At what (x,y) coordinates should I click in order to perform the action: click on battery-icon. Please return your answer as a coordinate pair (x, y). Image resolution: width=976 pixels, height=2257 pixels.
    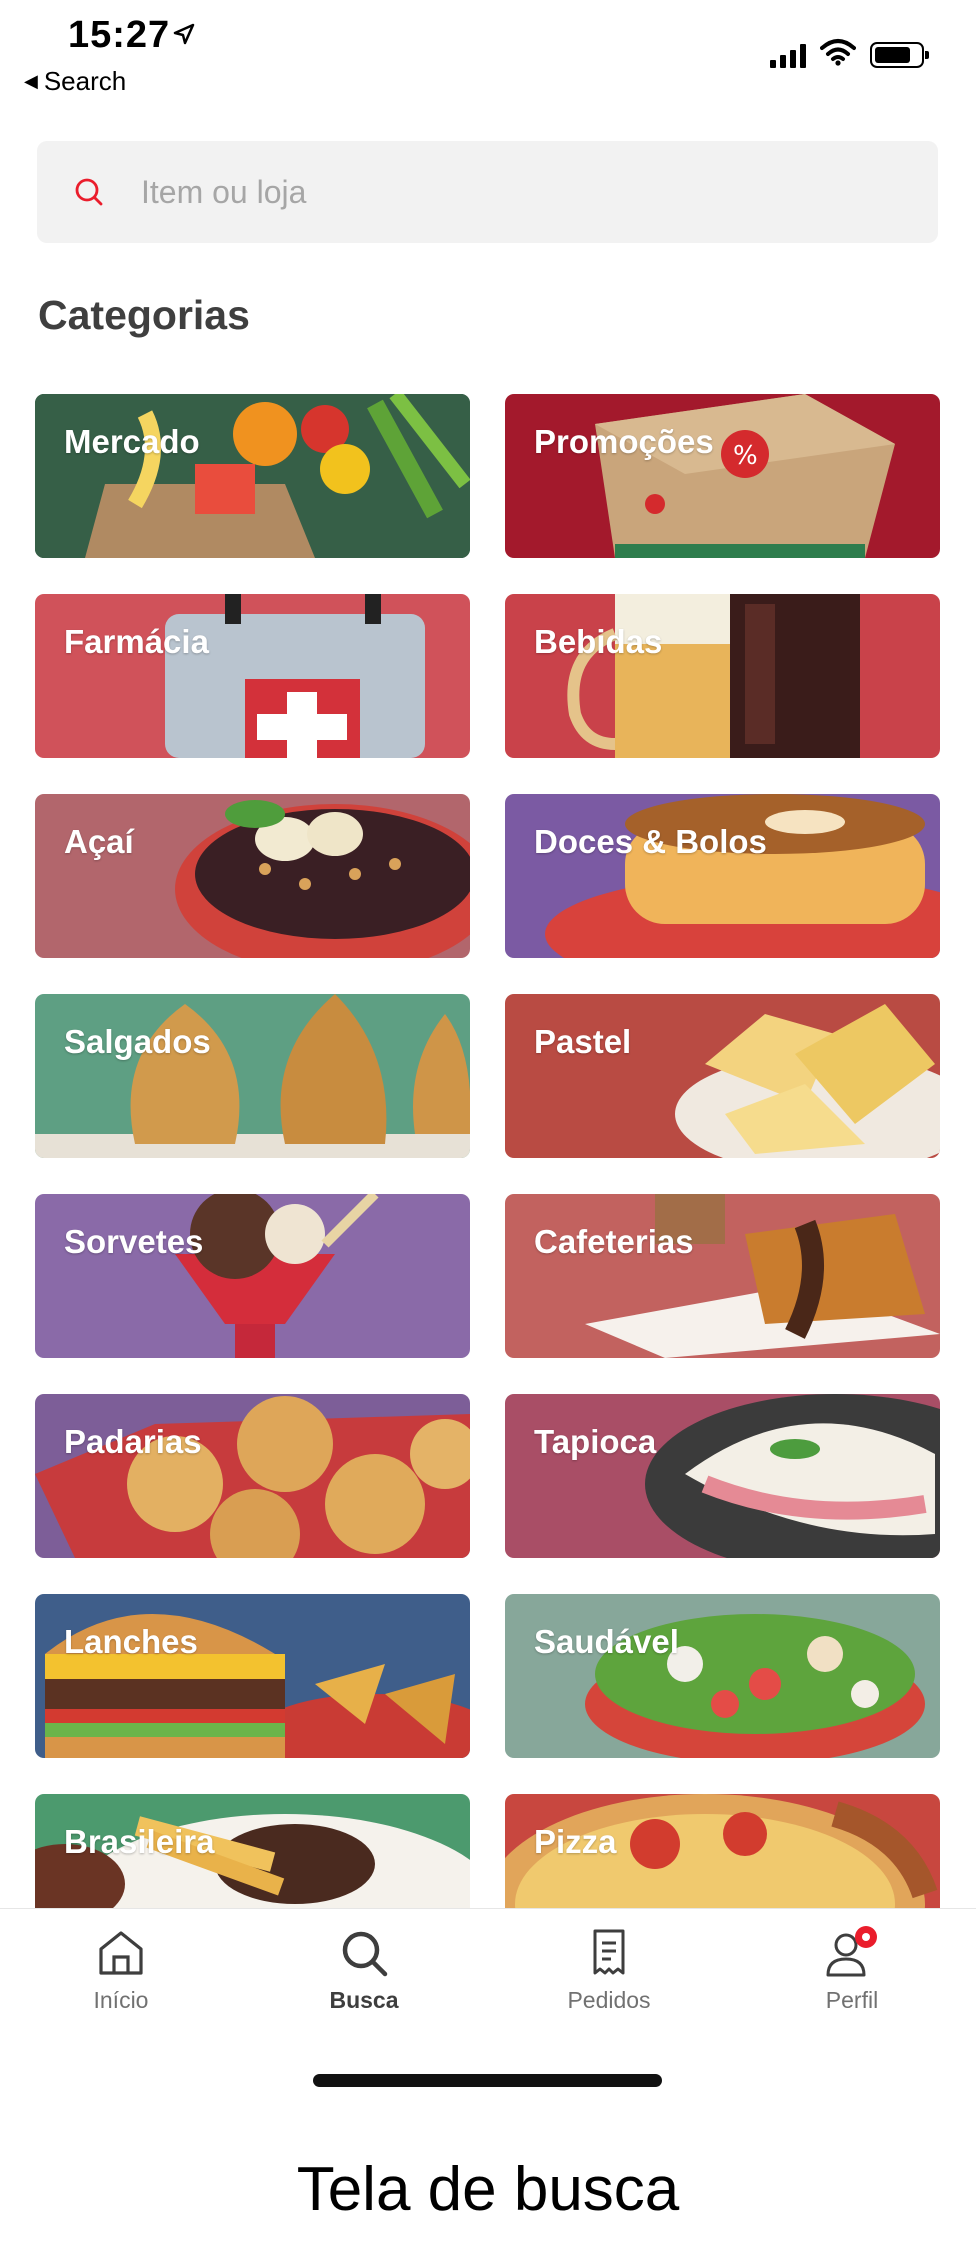
    Looking at the image, I should click on (899, 54).